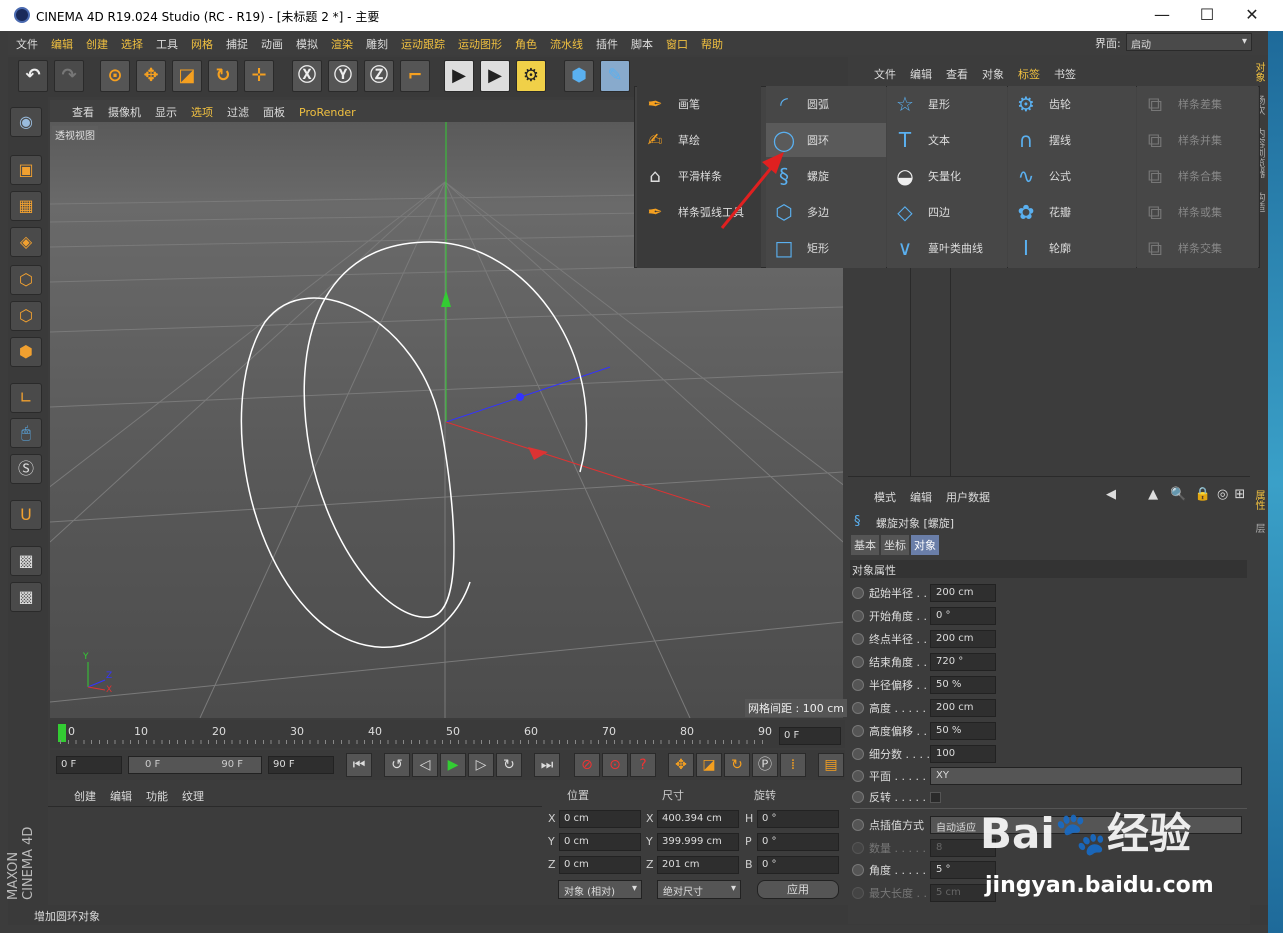 This screenshot has height=933, width=1283. What do you see at coordinates (681, 765) in the screenshot?
I see `key-position-icon: ✥` at bounding box center [681, 765].